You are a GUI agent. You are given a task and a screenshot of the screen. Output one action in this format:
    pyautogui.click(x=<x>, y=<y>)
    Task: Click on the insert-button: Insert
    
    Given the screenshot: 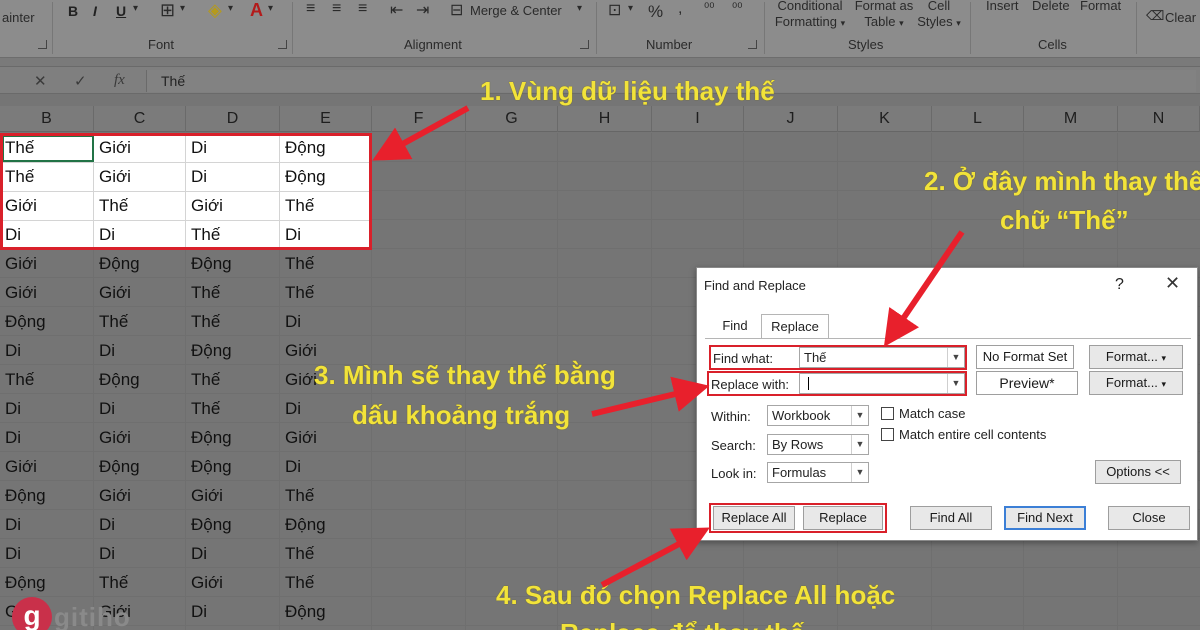 What is the action you would take?
    pyautogui.click(x=1002, y=6)
    